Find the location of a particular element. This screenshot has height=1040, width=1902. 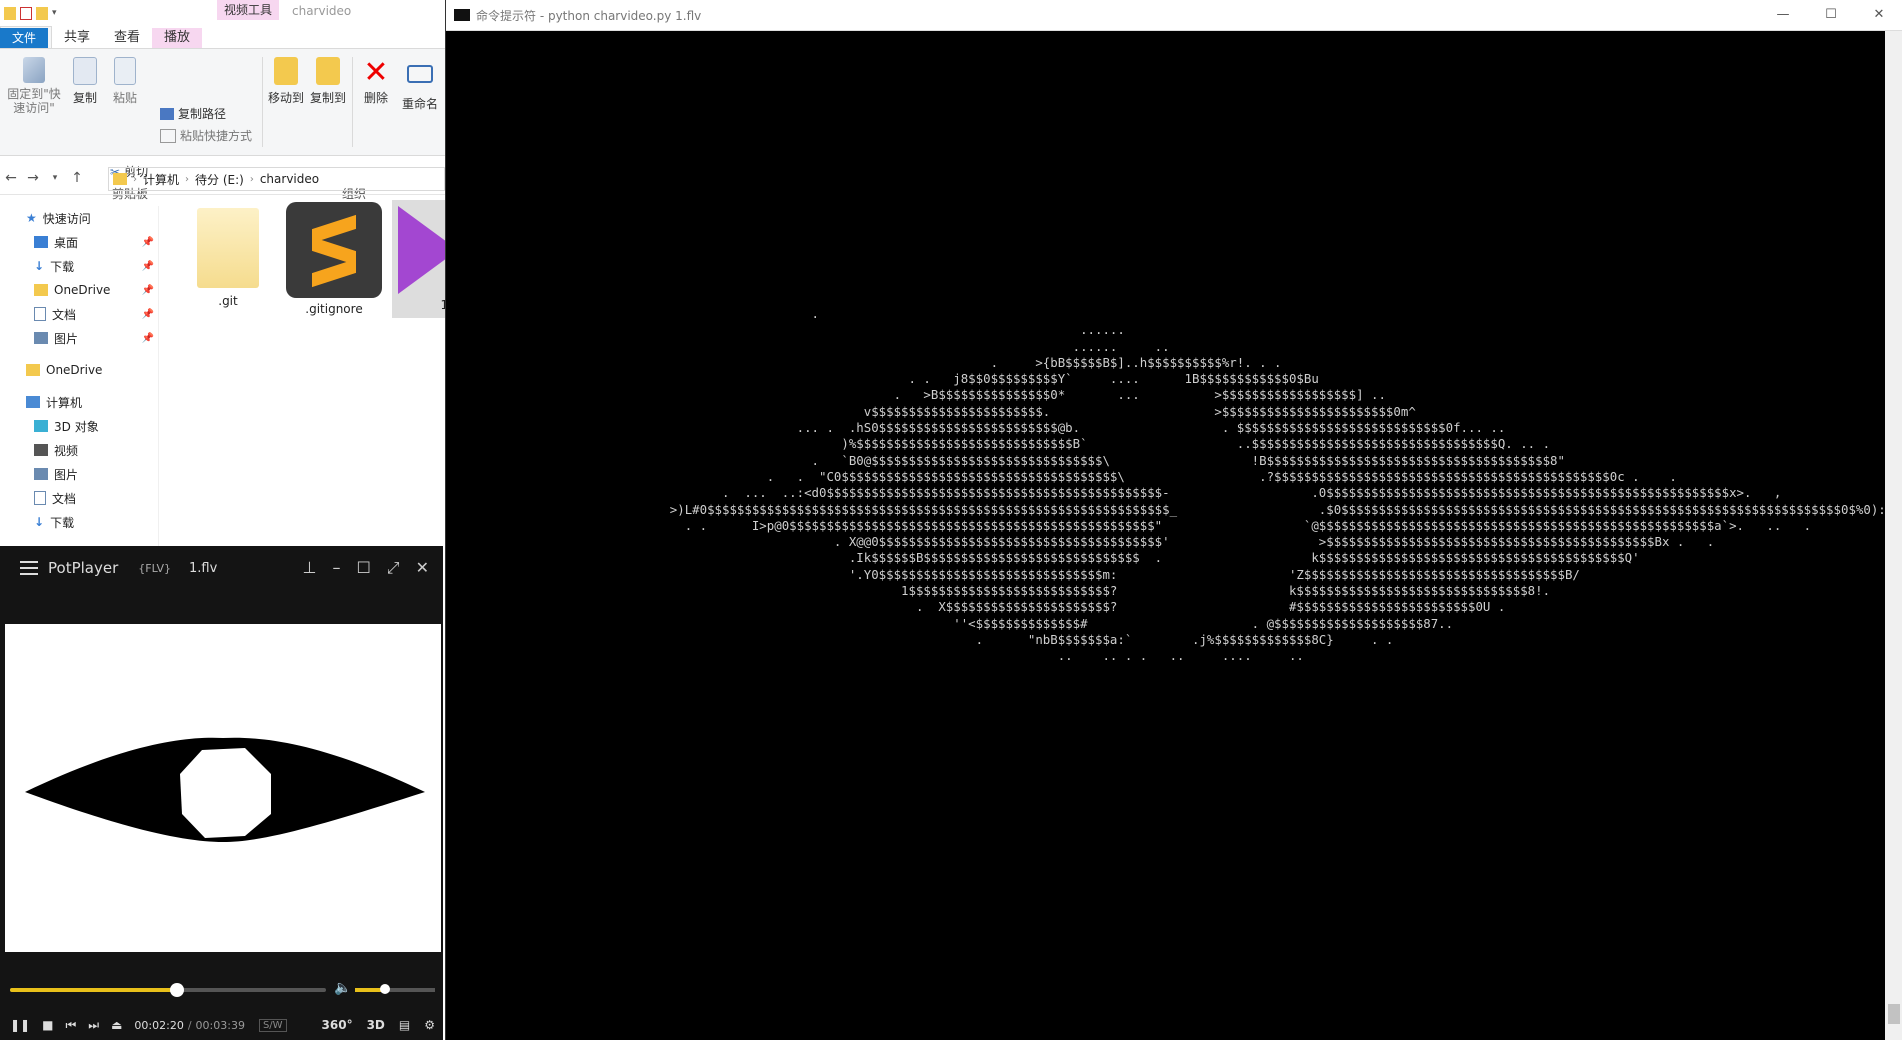

nav-item-label: 3D 对象 is located at coordinates (76, 426).